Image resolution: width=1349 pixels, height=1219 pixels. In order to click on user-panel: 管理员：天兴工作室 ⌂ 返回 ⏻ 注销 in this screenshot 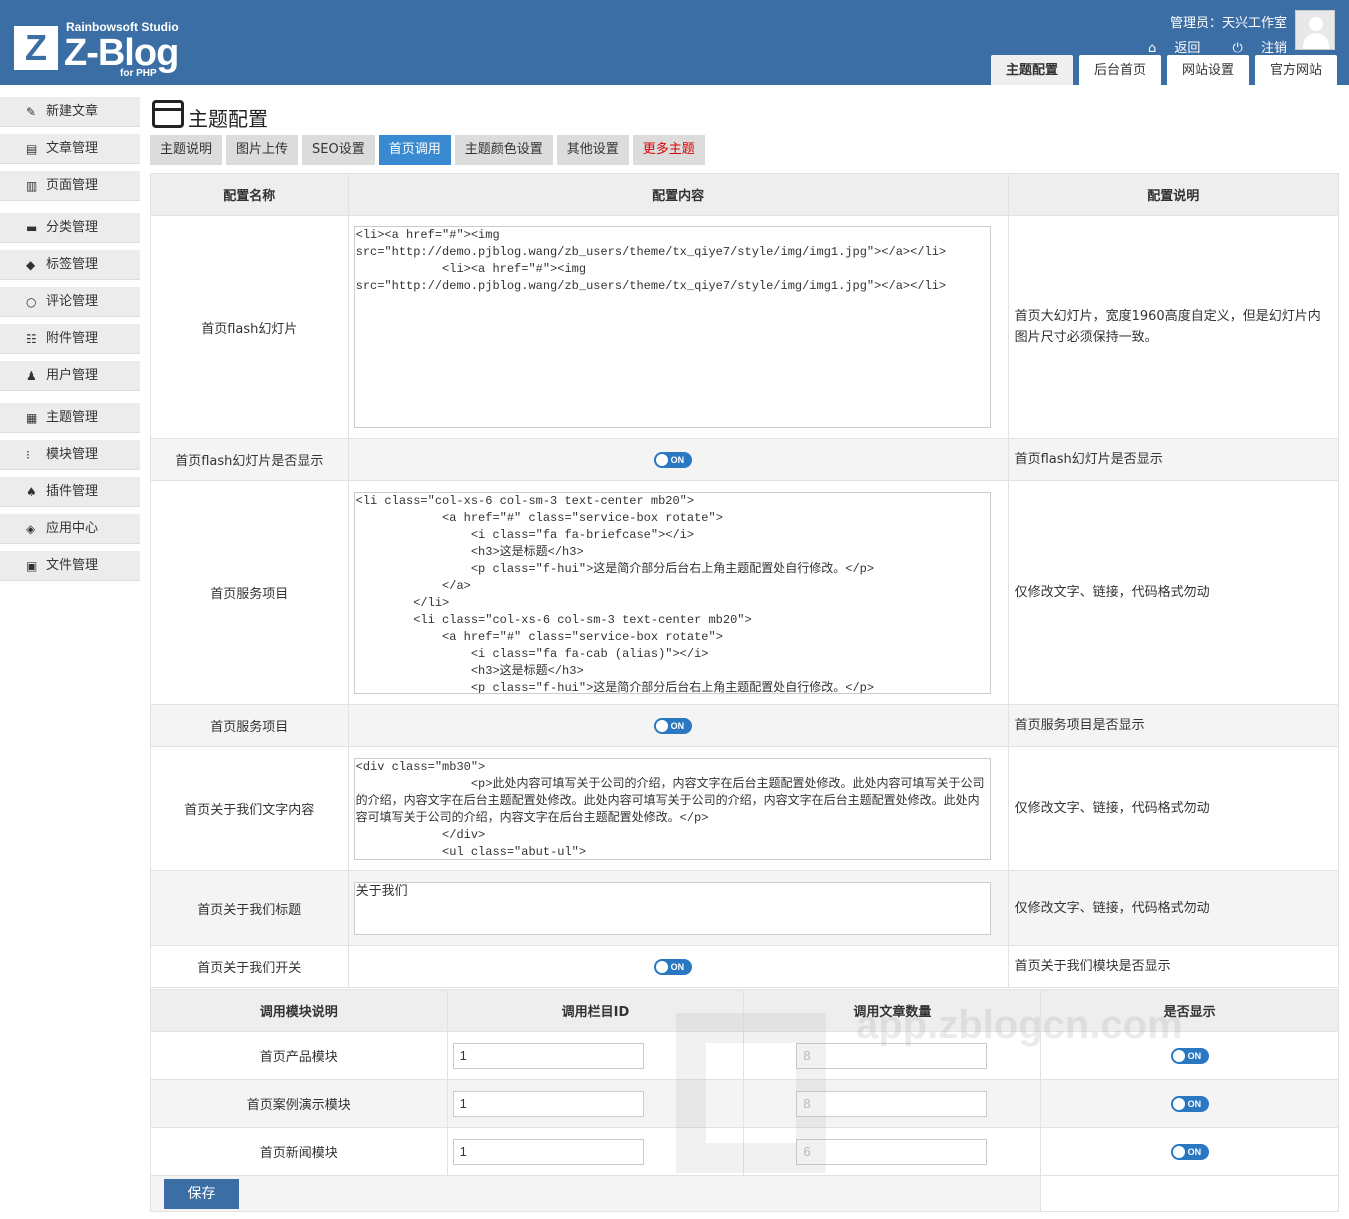, I will do `click(1203, 34)`.